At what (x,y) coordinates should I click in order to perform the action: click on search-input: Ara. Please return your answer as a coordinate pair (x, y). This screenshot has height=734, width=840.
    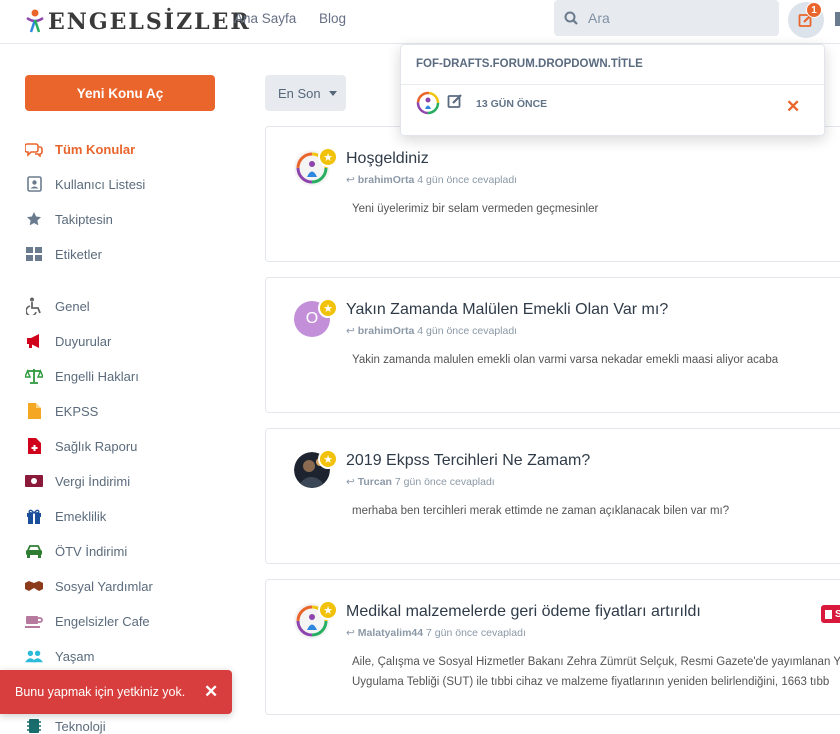
    Looking at the image, I should click on (666, 18).